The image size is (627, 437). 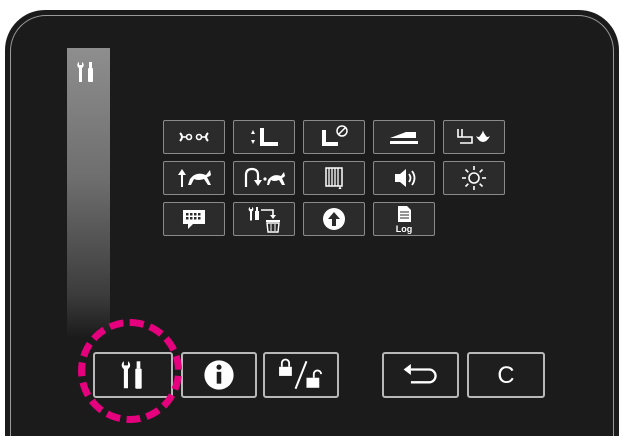 I want to click on bed-stitch-icon, so click(x=404, y=138).